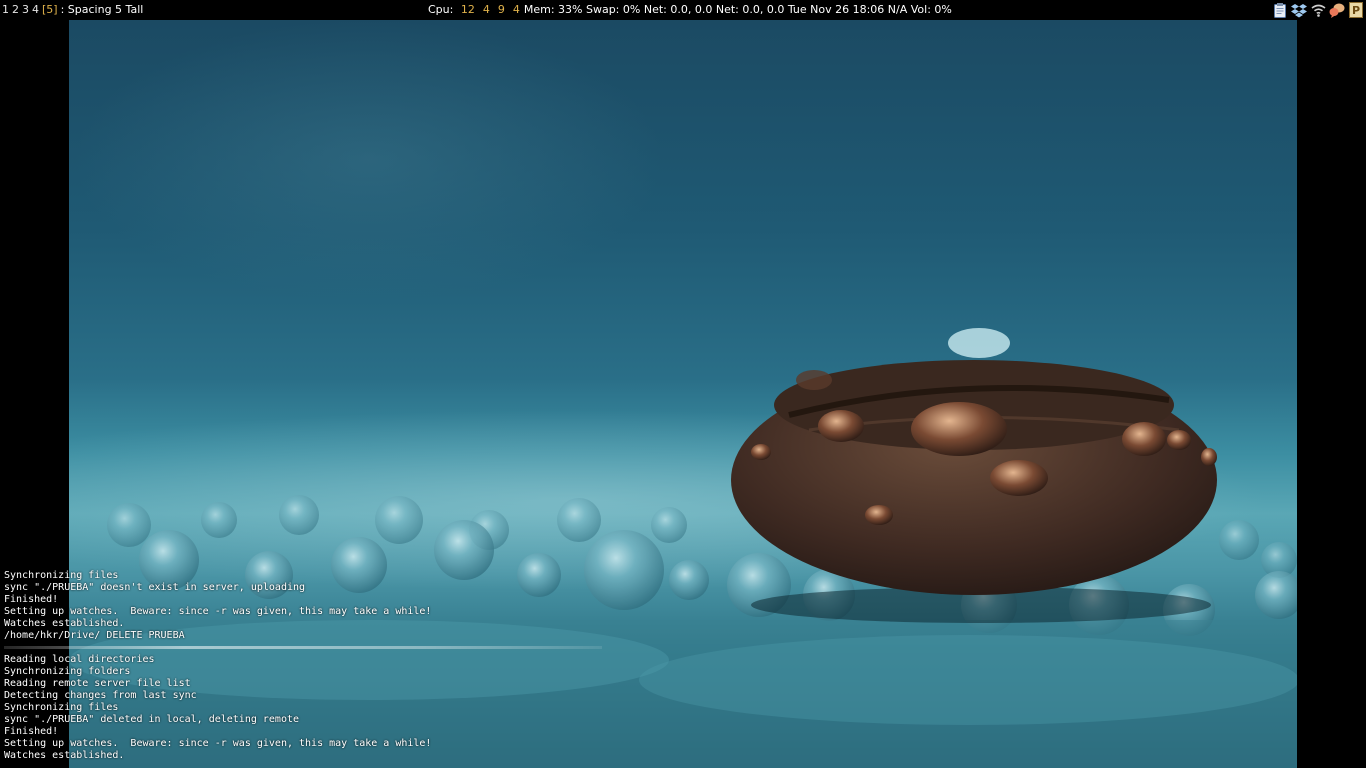  I want to click on net-readout-2: Net: 0.0, 0.0, so click(750, 9).